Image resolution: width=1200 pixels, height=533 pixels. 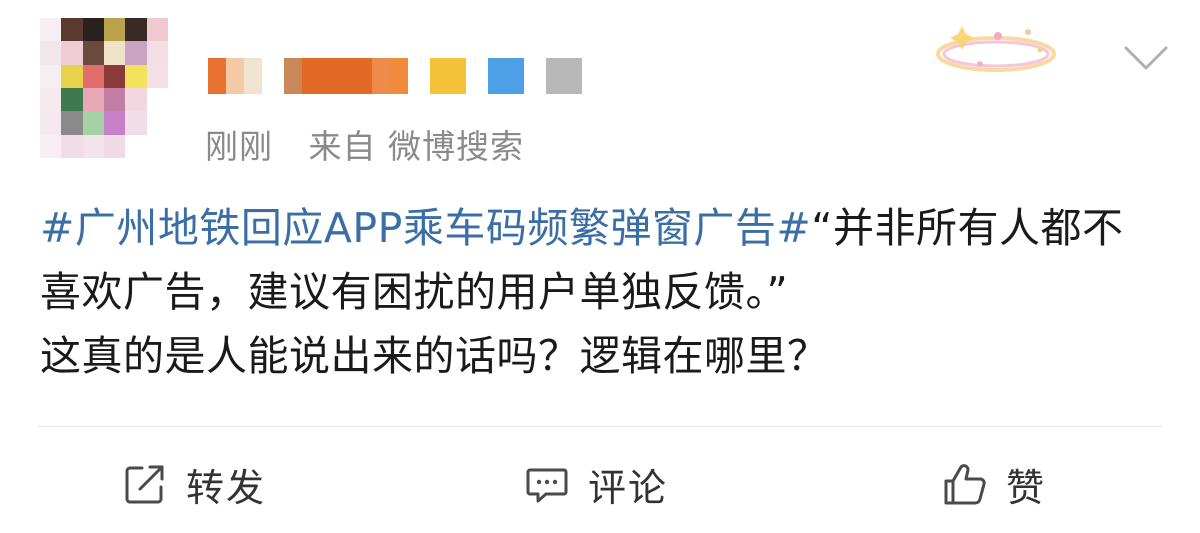 What do you see at coordinates (226, 487) in the screenshot?
I see `repost-label: 转发` at bounding box center [226, 487].